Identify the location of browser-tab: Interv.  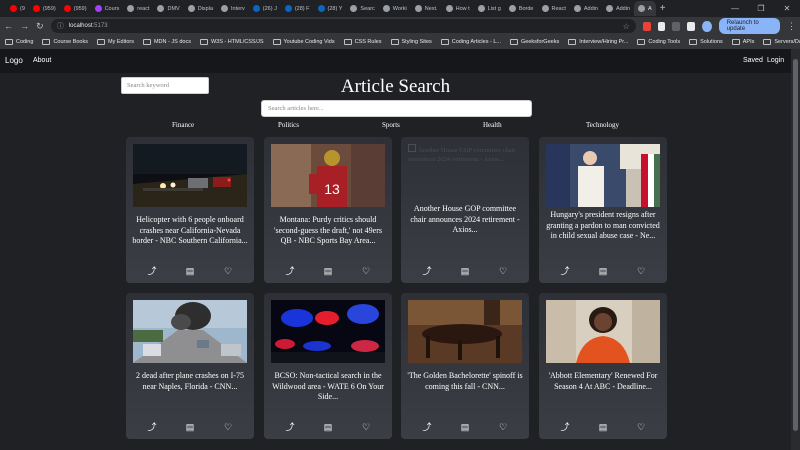
(233, 8).